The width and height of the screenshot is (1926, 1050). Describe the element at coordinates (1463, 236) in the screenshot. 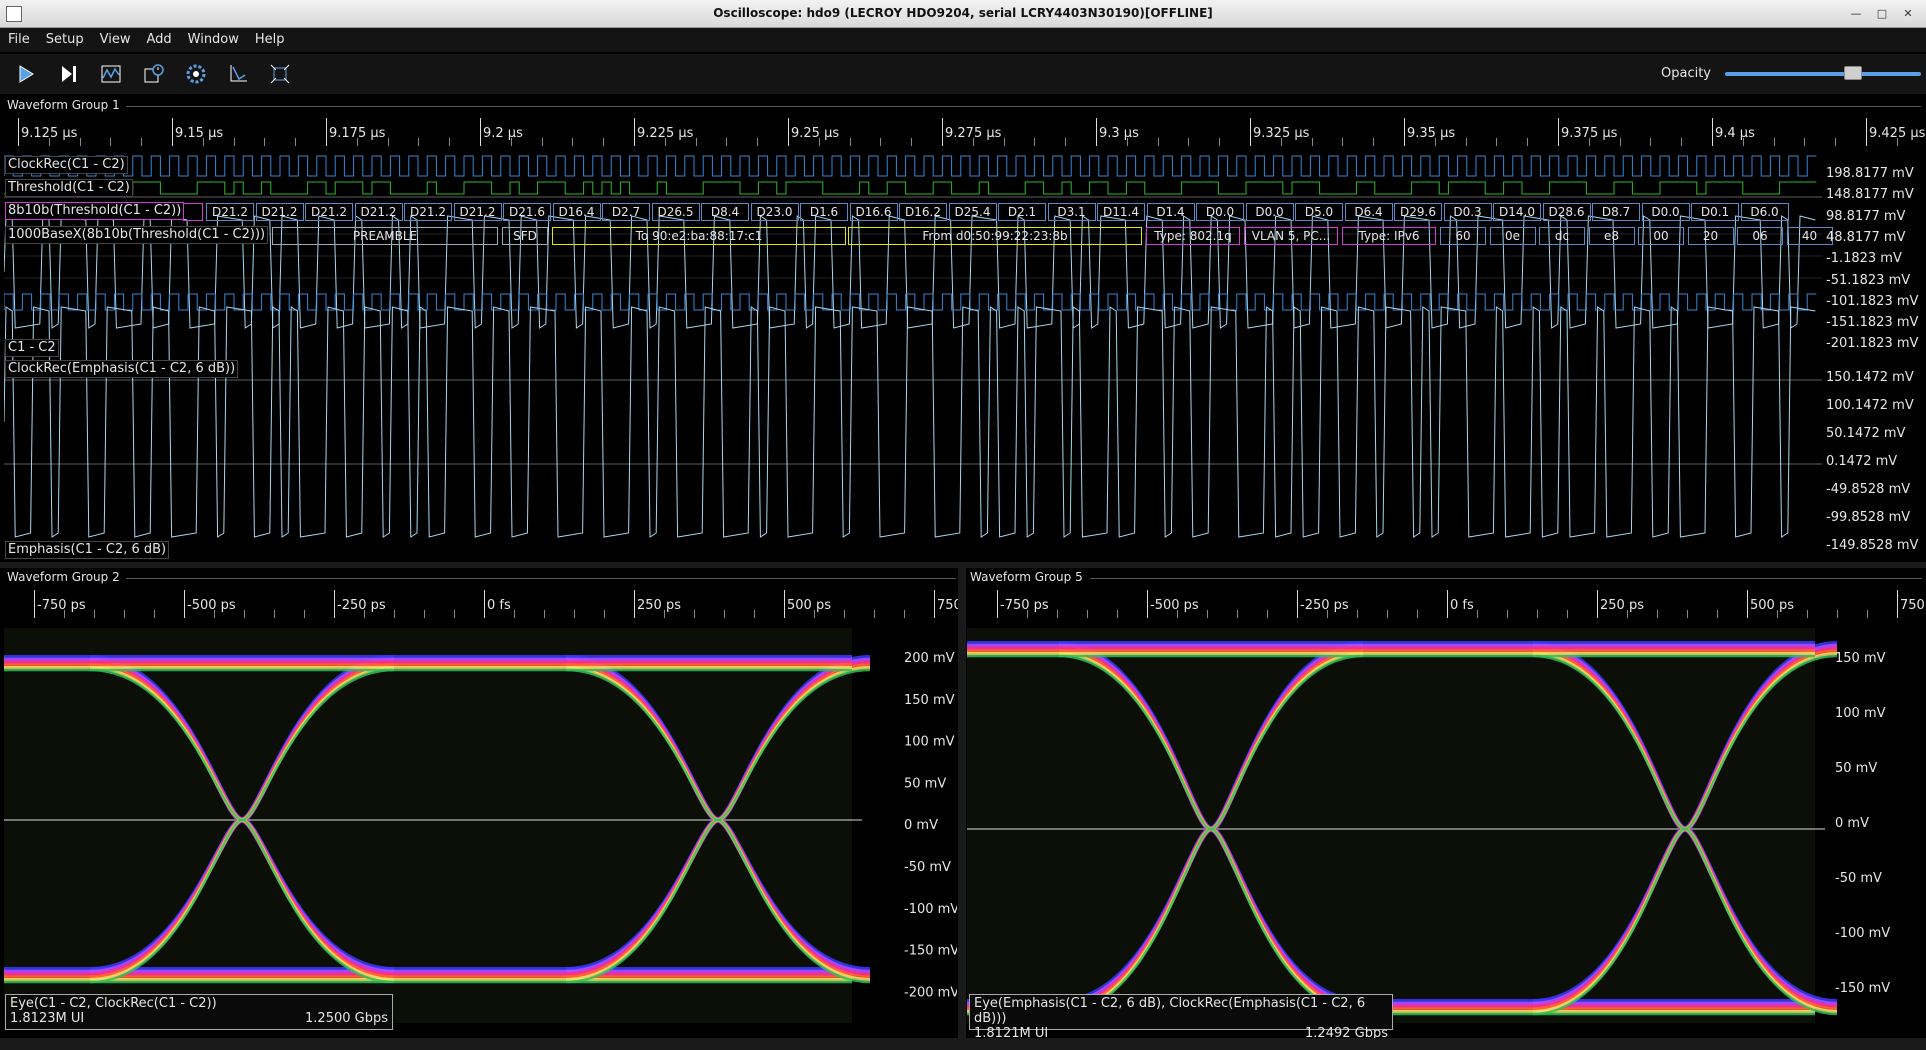

I see `packet-byte: 60` at that location.